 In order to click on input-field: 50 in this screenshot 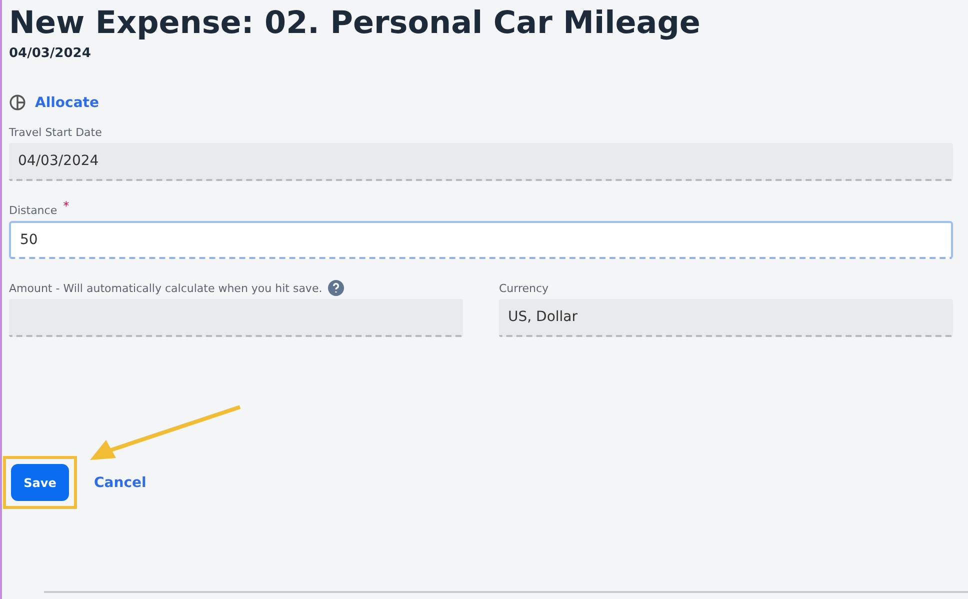, I will do `click(481, 240)`.